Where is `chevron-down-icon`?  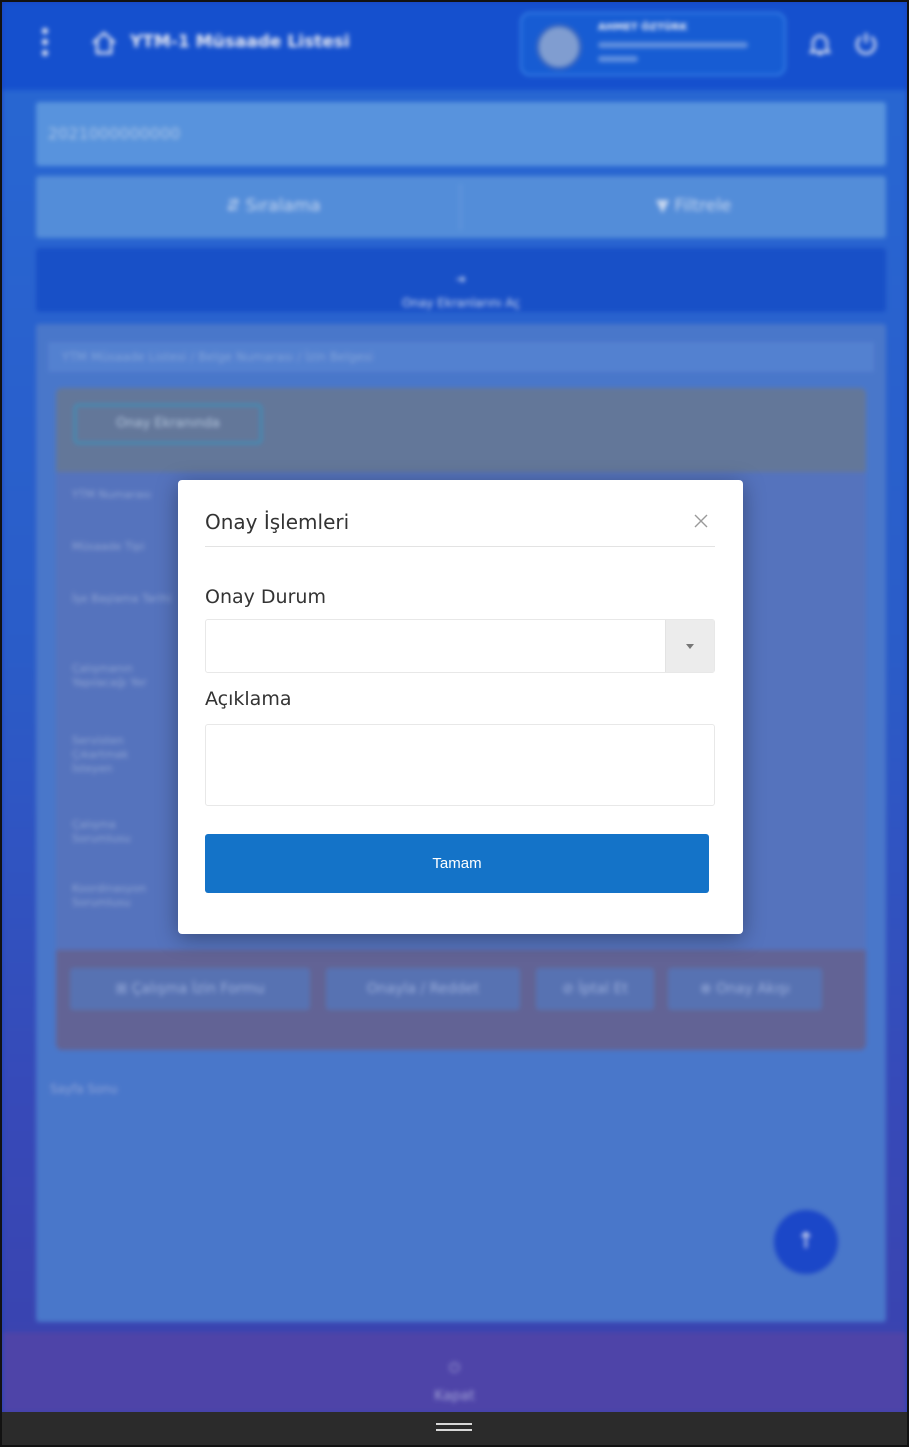 chevron-down-icon is located at coordinates (690, 646).